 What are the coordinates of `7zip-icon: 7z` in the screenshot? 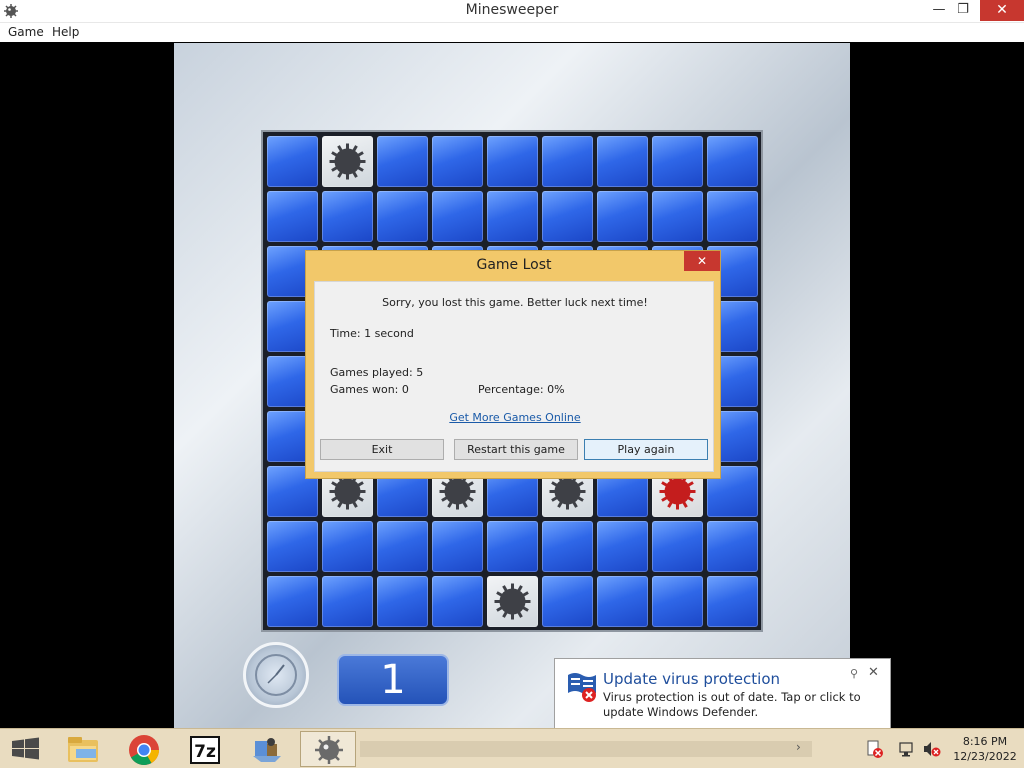 It's located at (205, 749).